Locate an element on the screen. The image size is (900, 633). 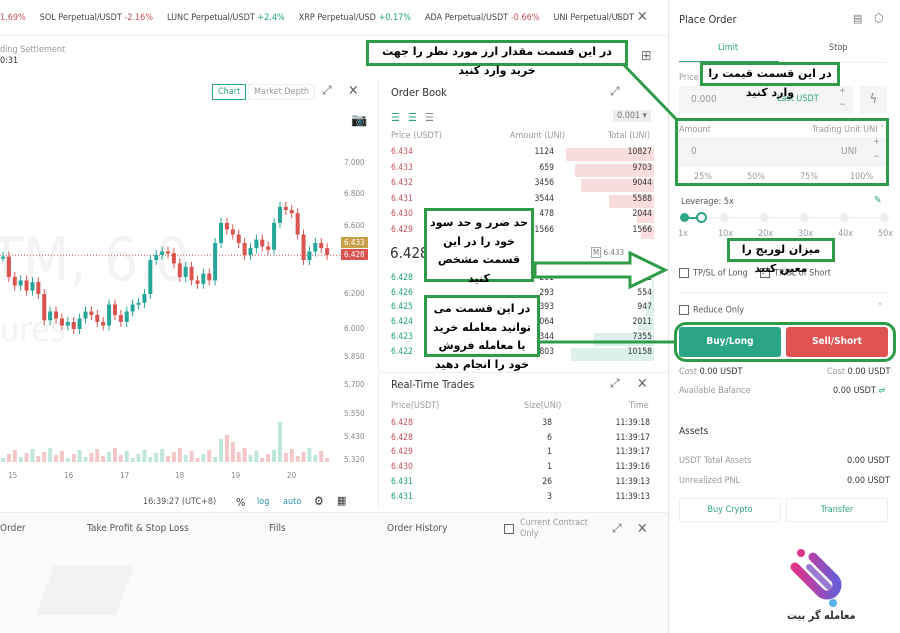
gear-icon: ⚙ is located at coordinates (319, 501).